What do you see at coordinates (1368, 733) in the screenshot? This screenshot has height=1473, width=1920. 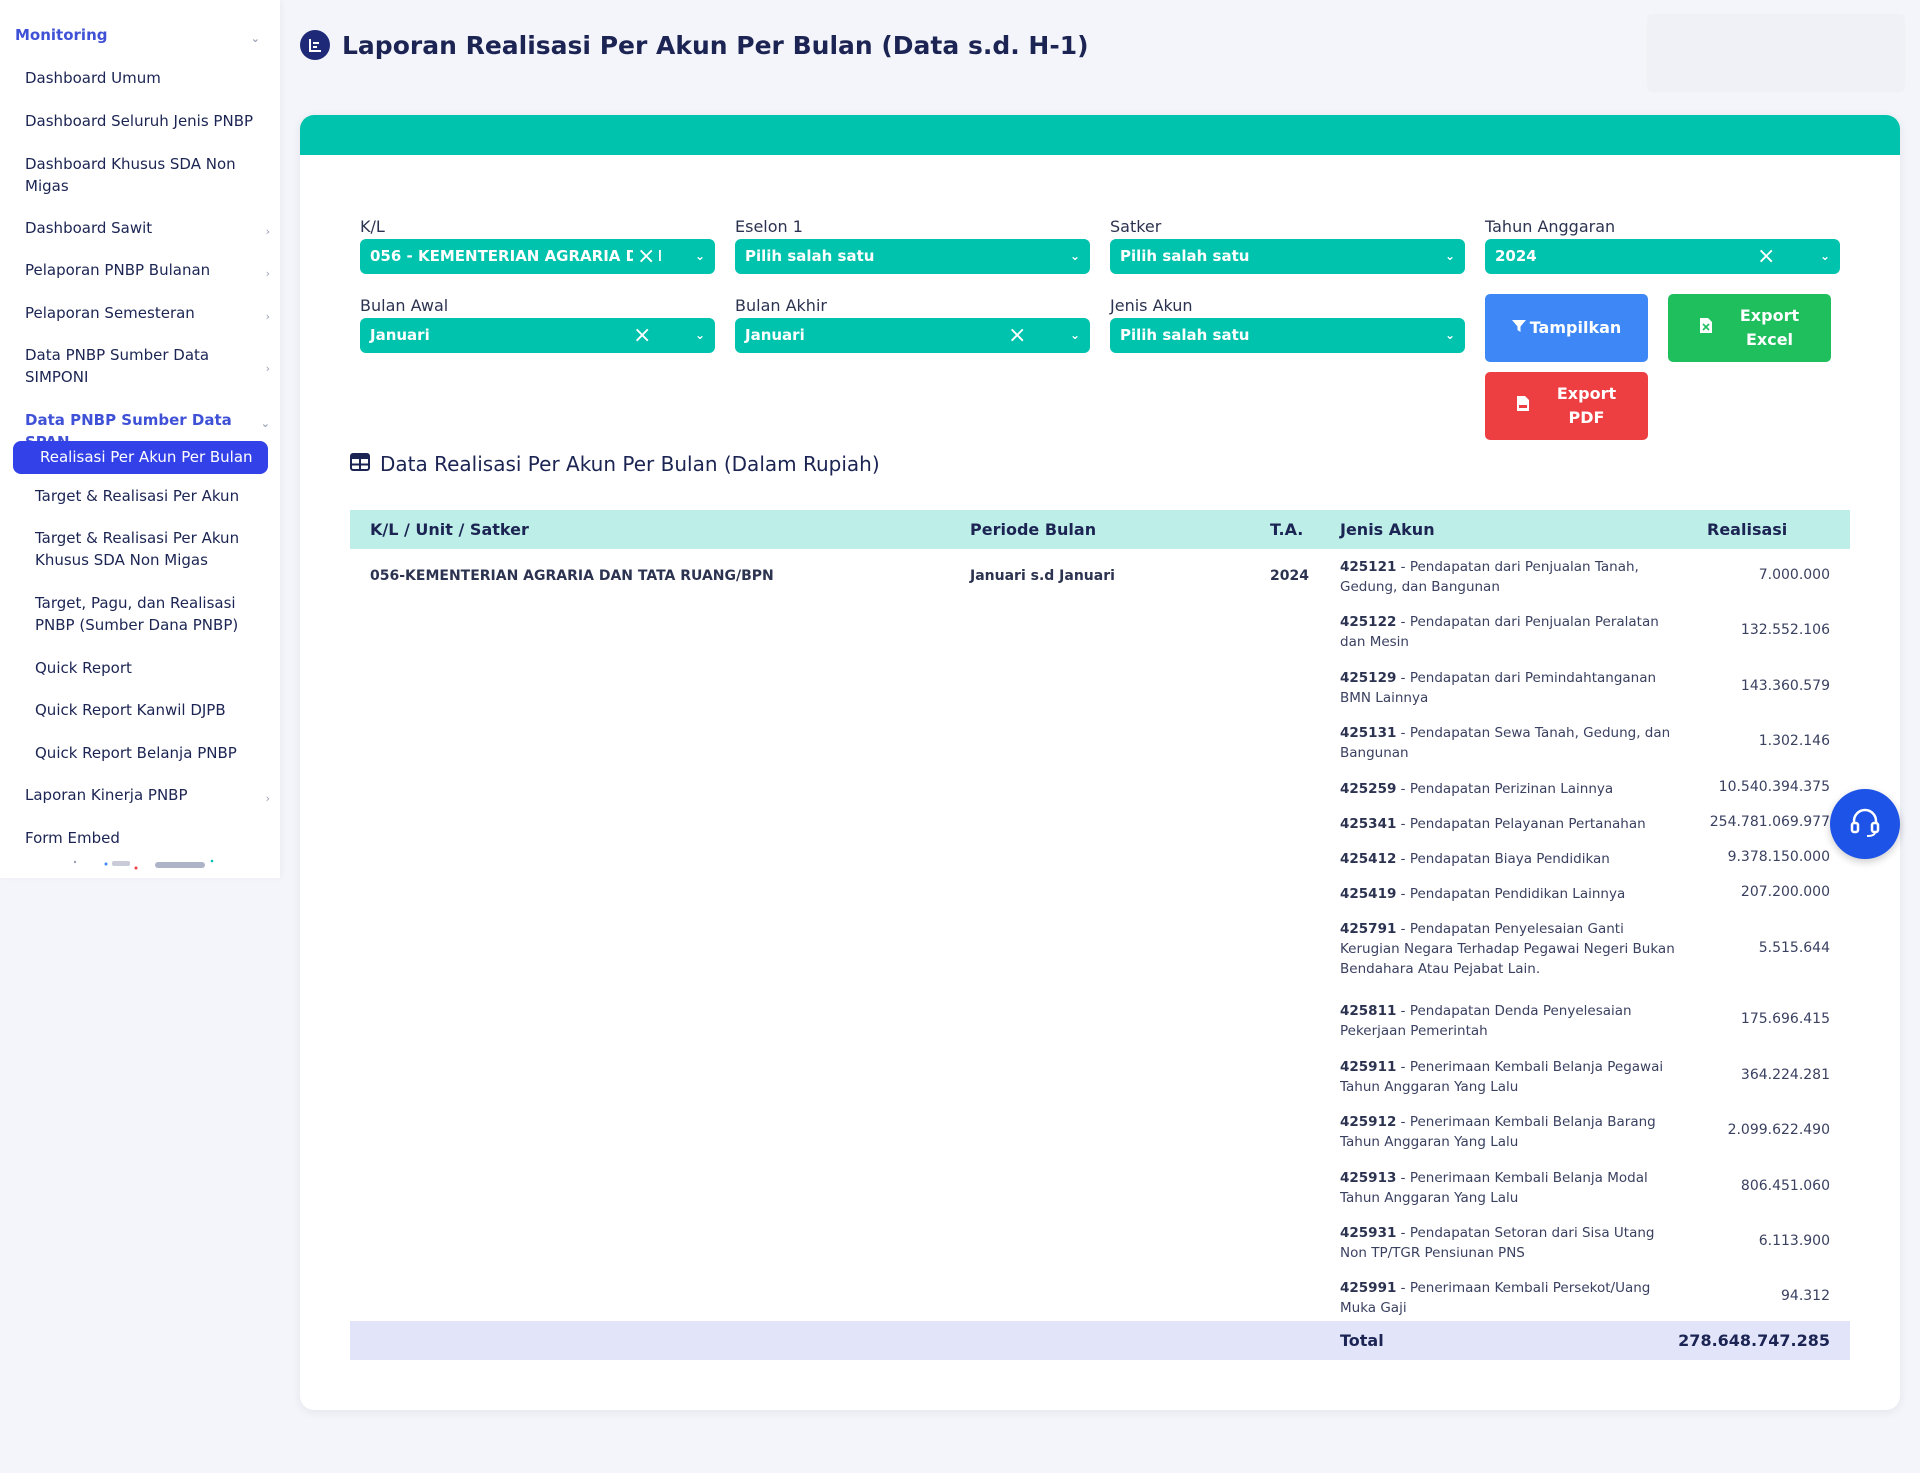 I see `akun-code: 425131` at bounding box center [1368, 733].